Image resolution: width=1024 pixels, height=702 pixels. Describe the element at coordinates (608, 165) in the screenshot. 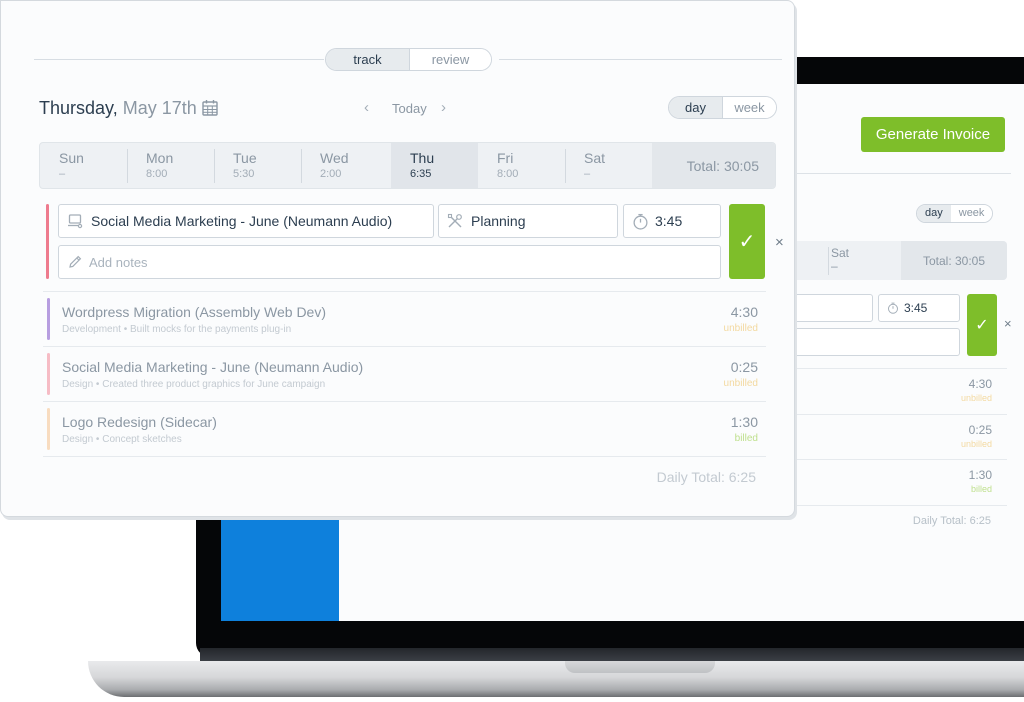

I see `day-sat: Sat –` at that location.